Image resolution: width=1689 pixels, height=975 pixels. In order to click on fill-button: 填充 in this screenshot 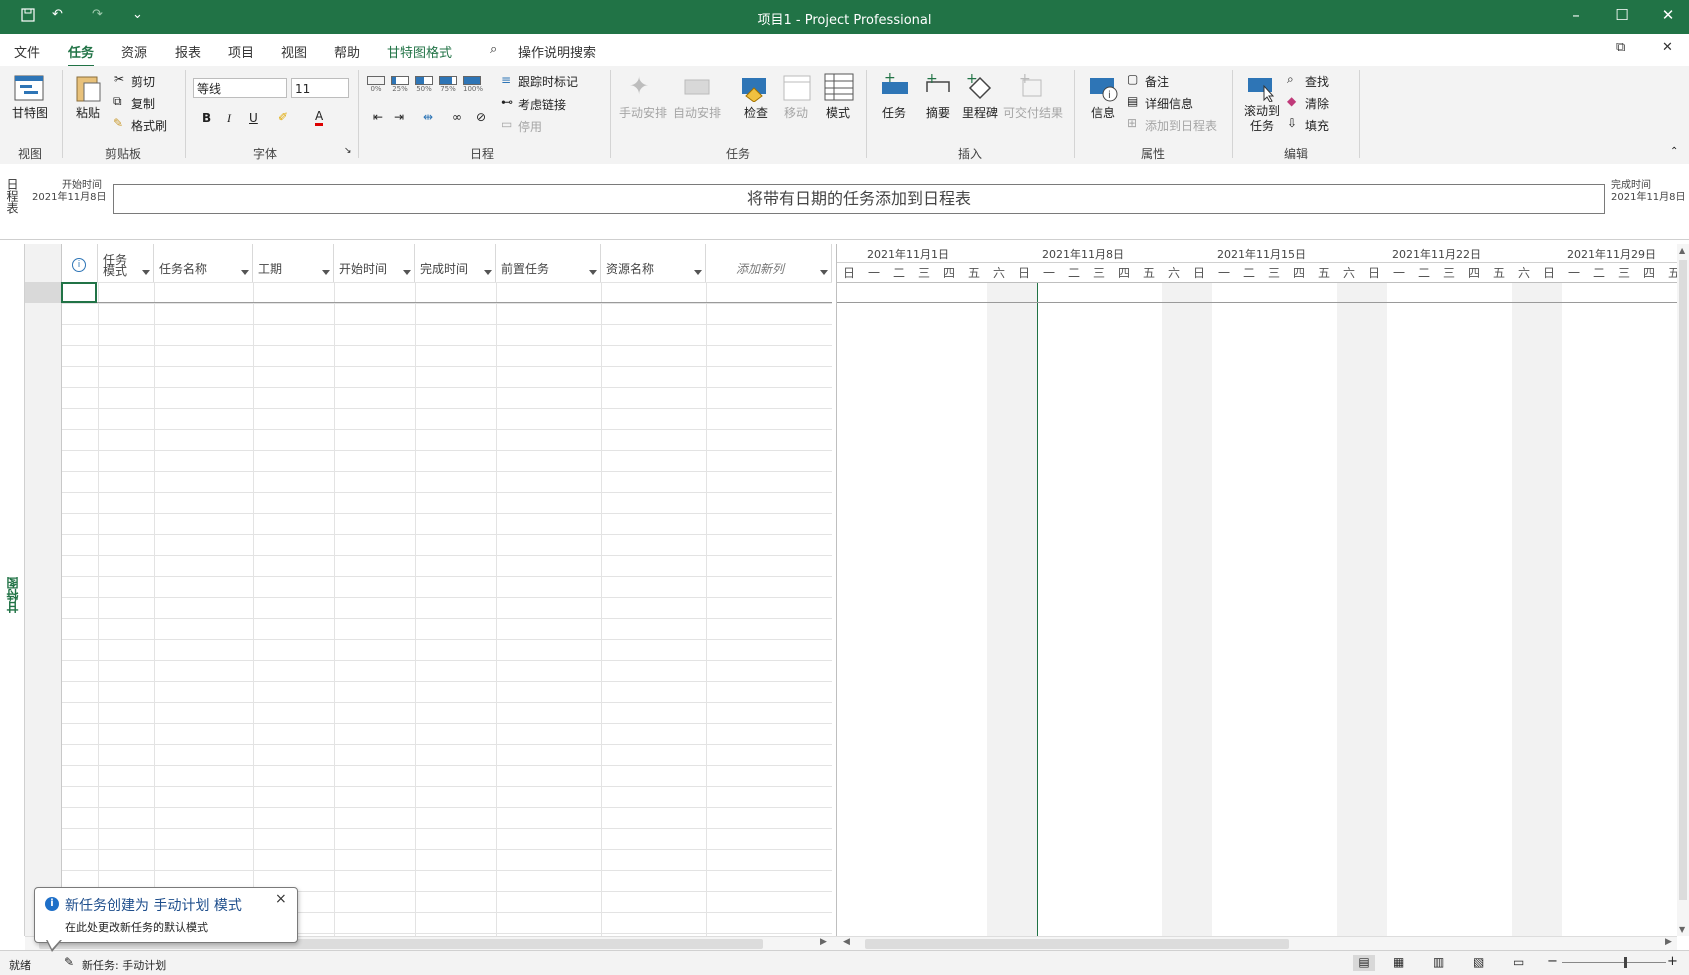, I will do `click(1317, 125)`.